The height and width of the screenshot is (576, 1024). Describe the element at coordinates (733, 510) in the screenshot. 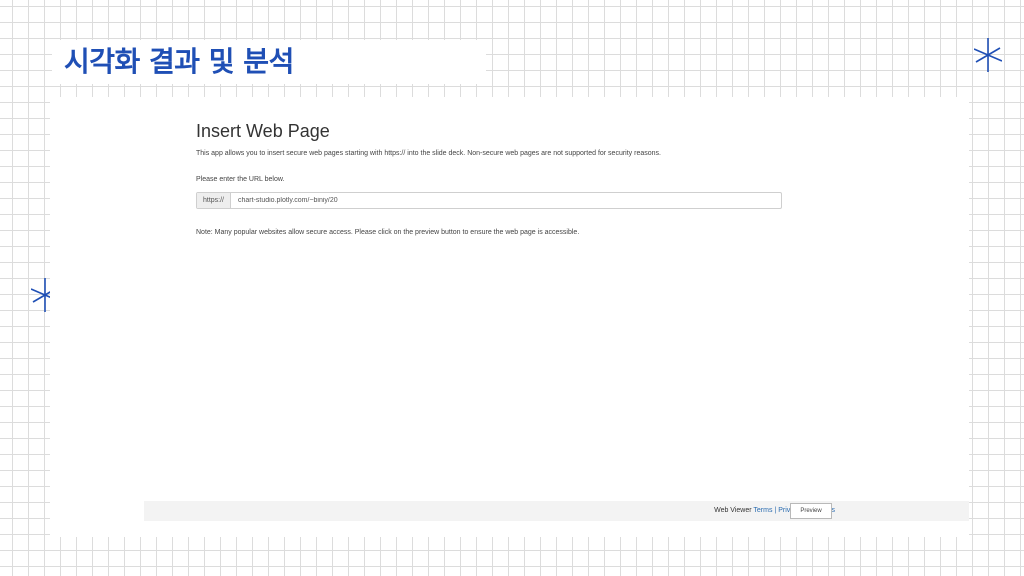

I see `app-name: Web Viewer` at that location.